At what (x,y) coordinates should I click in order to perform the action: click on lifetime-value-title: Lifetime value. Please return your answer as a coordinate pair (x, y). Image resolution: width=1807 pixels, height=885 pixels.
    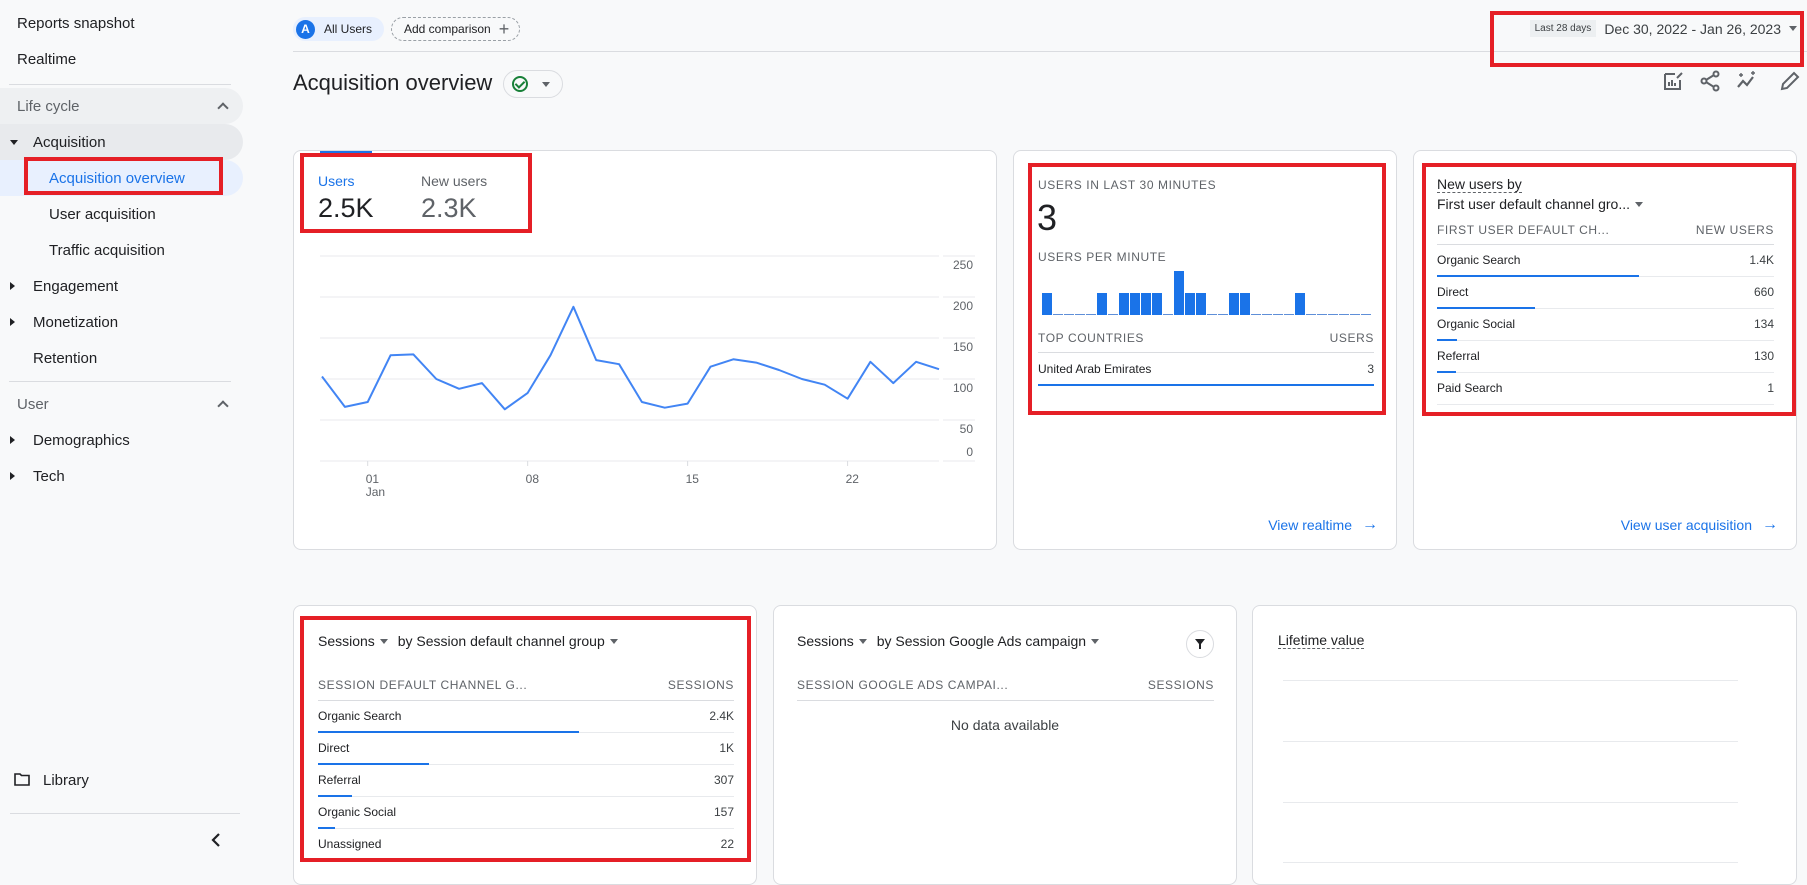
    Looking at the image, I should click on (1321, 640).